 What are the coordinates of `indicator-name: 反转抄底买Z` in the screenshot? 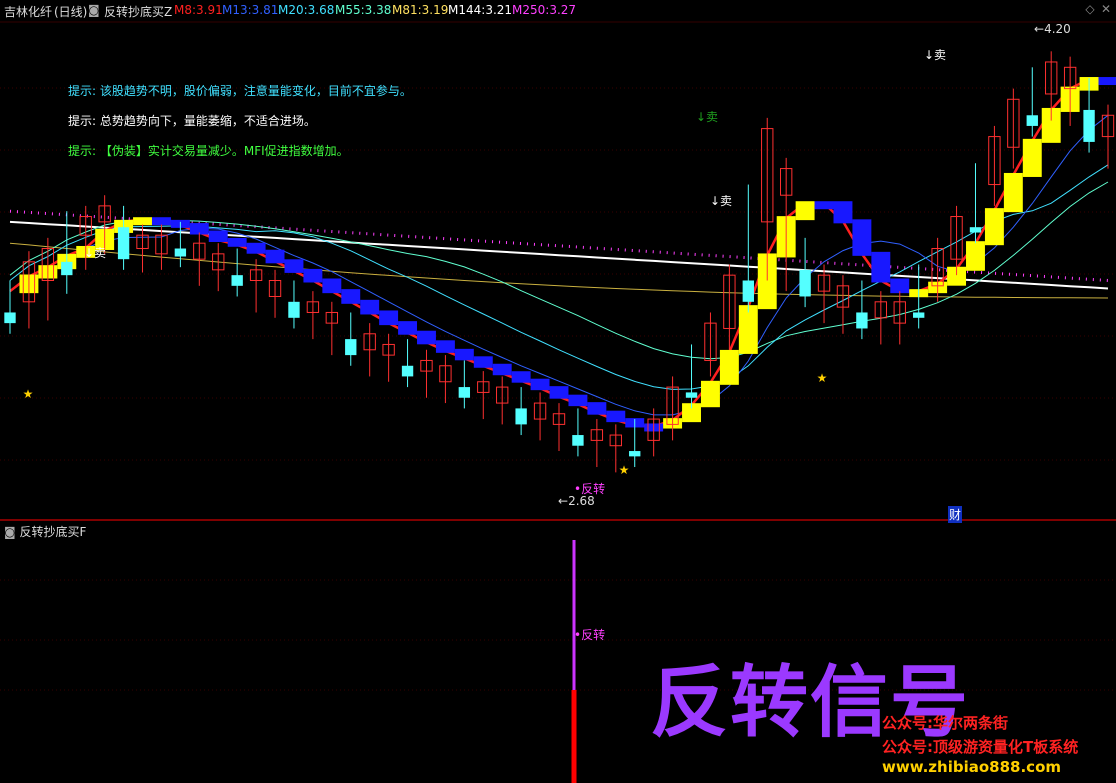 It's located at (138, 11).